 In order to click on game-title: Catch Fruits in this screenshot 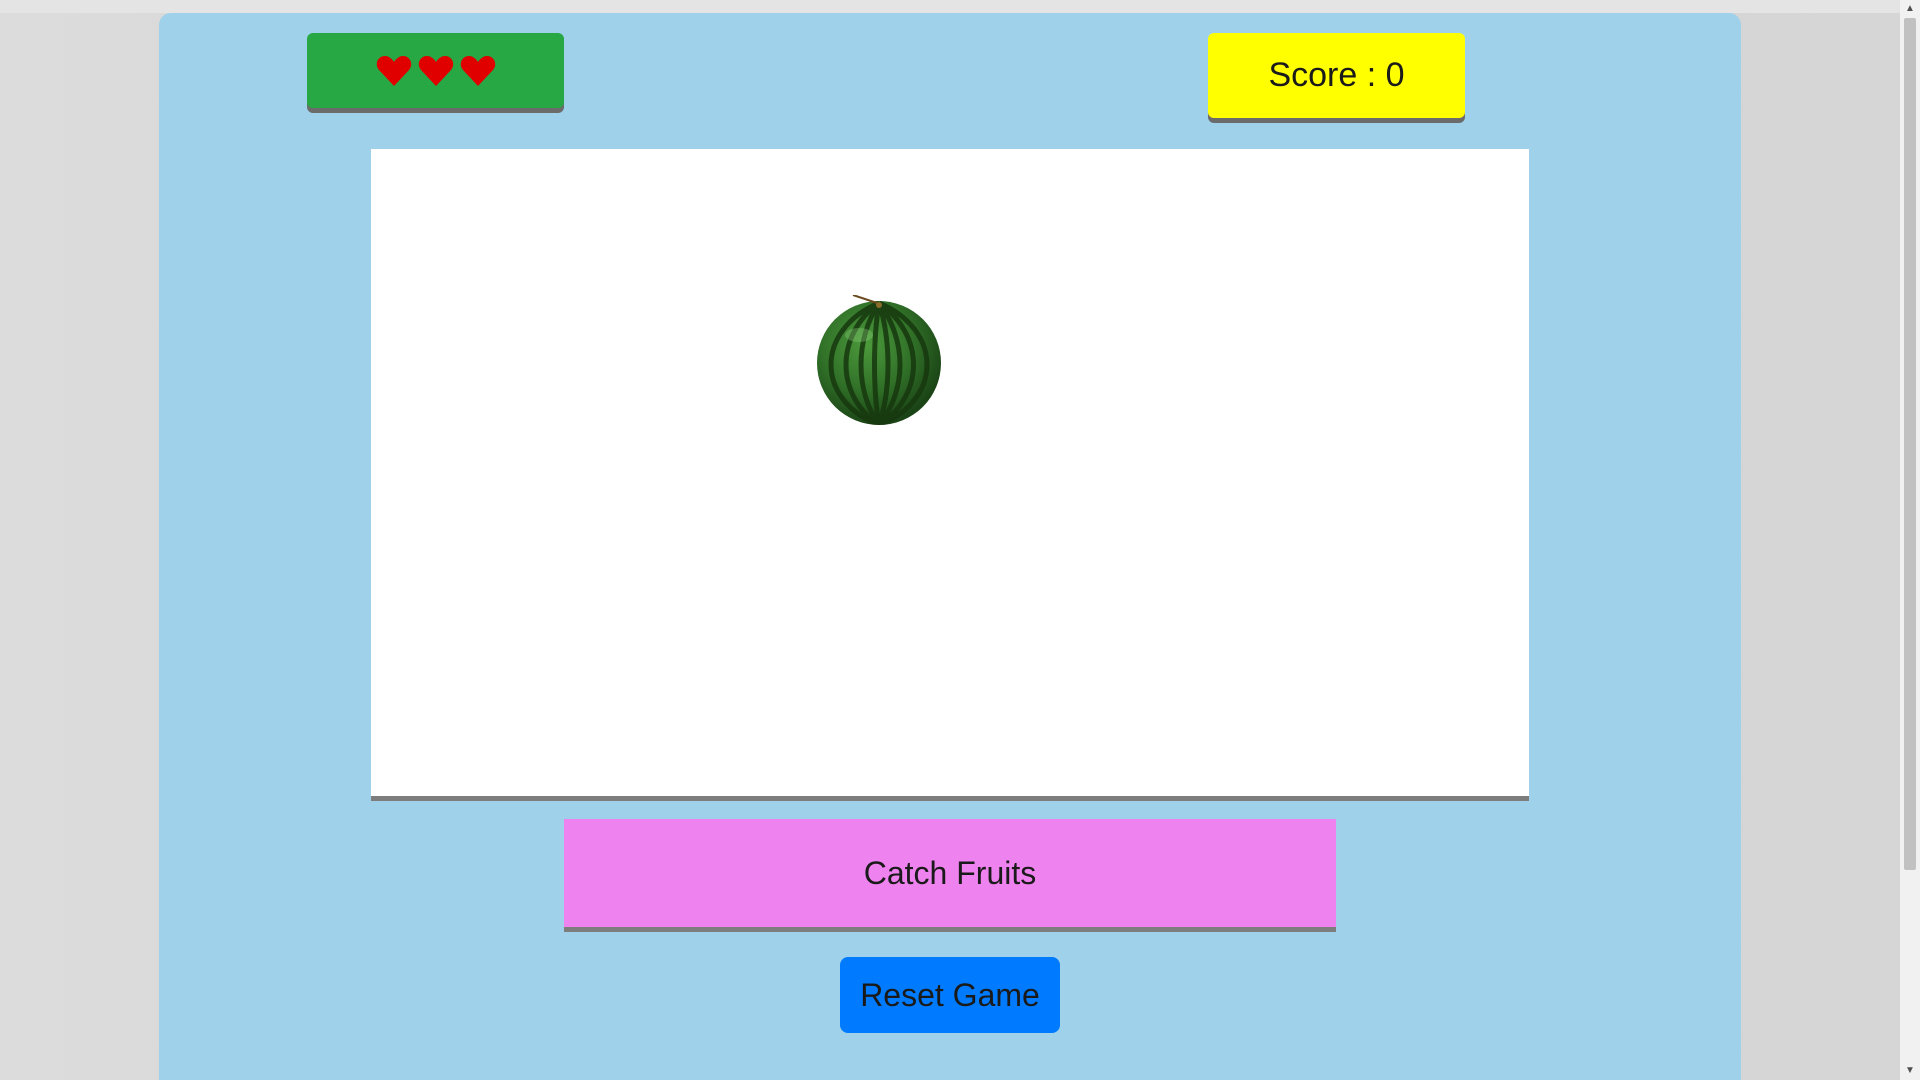, I will do `click(950, 872)`.